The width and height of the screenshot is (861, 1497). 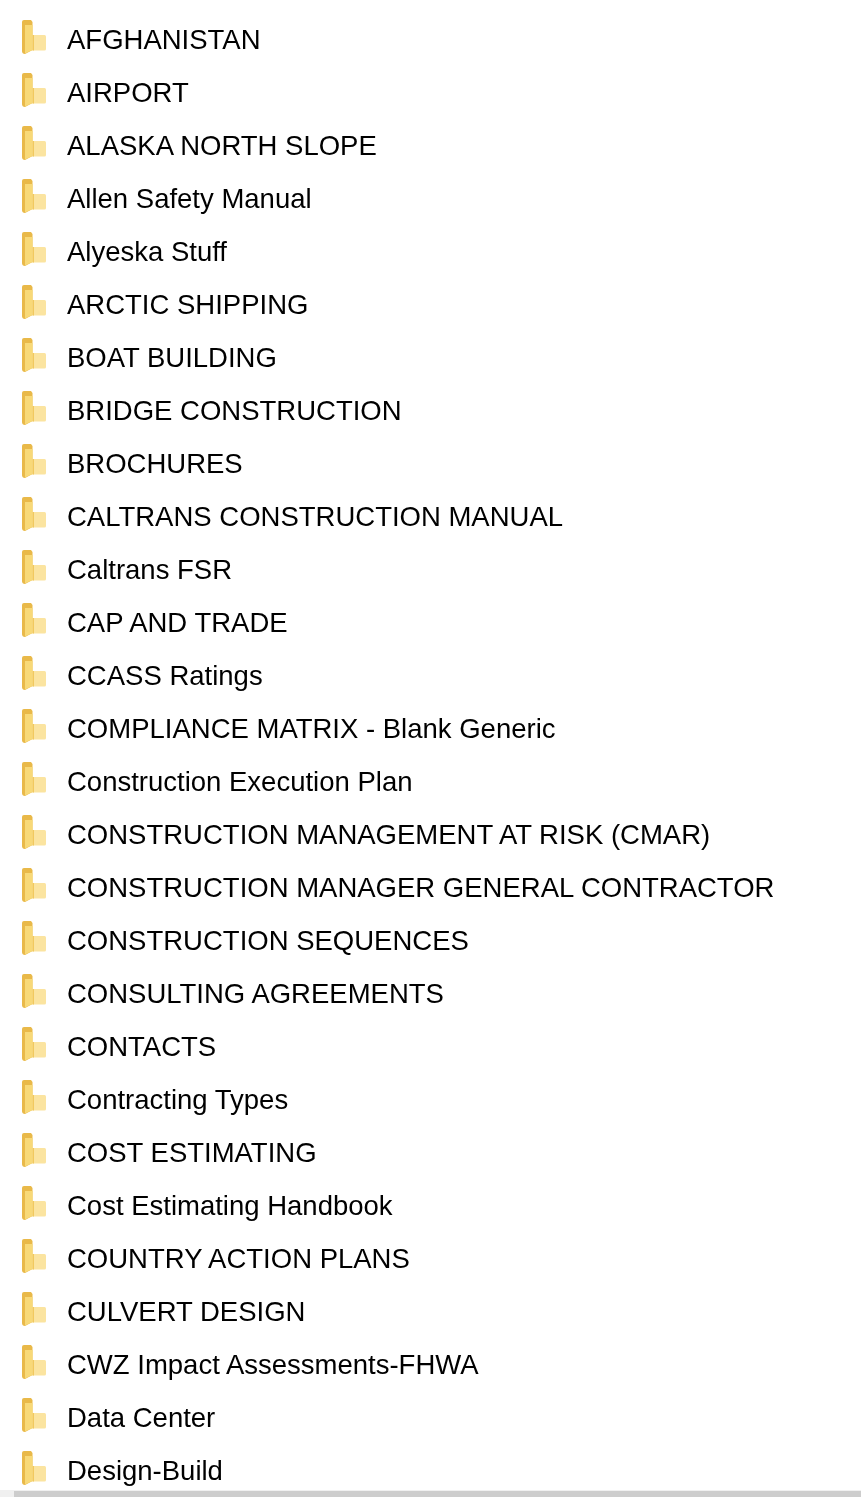 I want to click on folder-name: ALASKA NORTH SLOPE, so click(x=222, y=145).